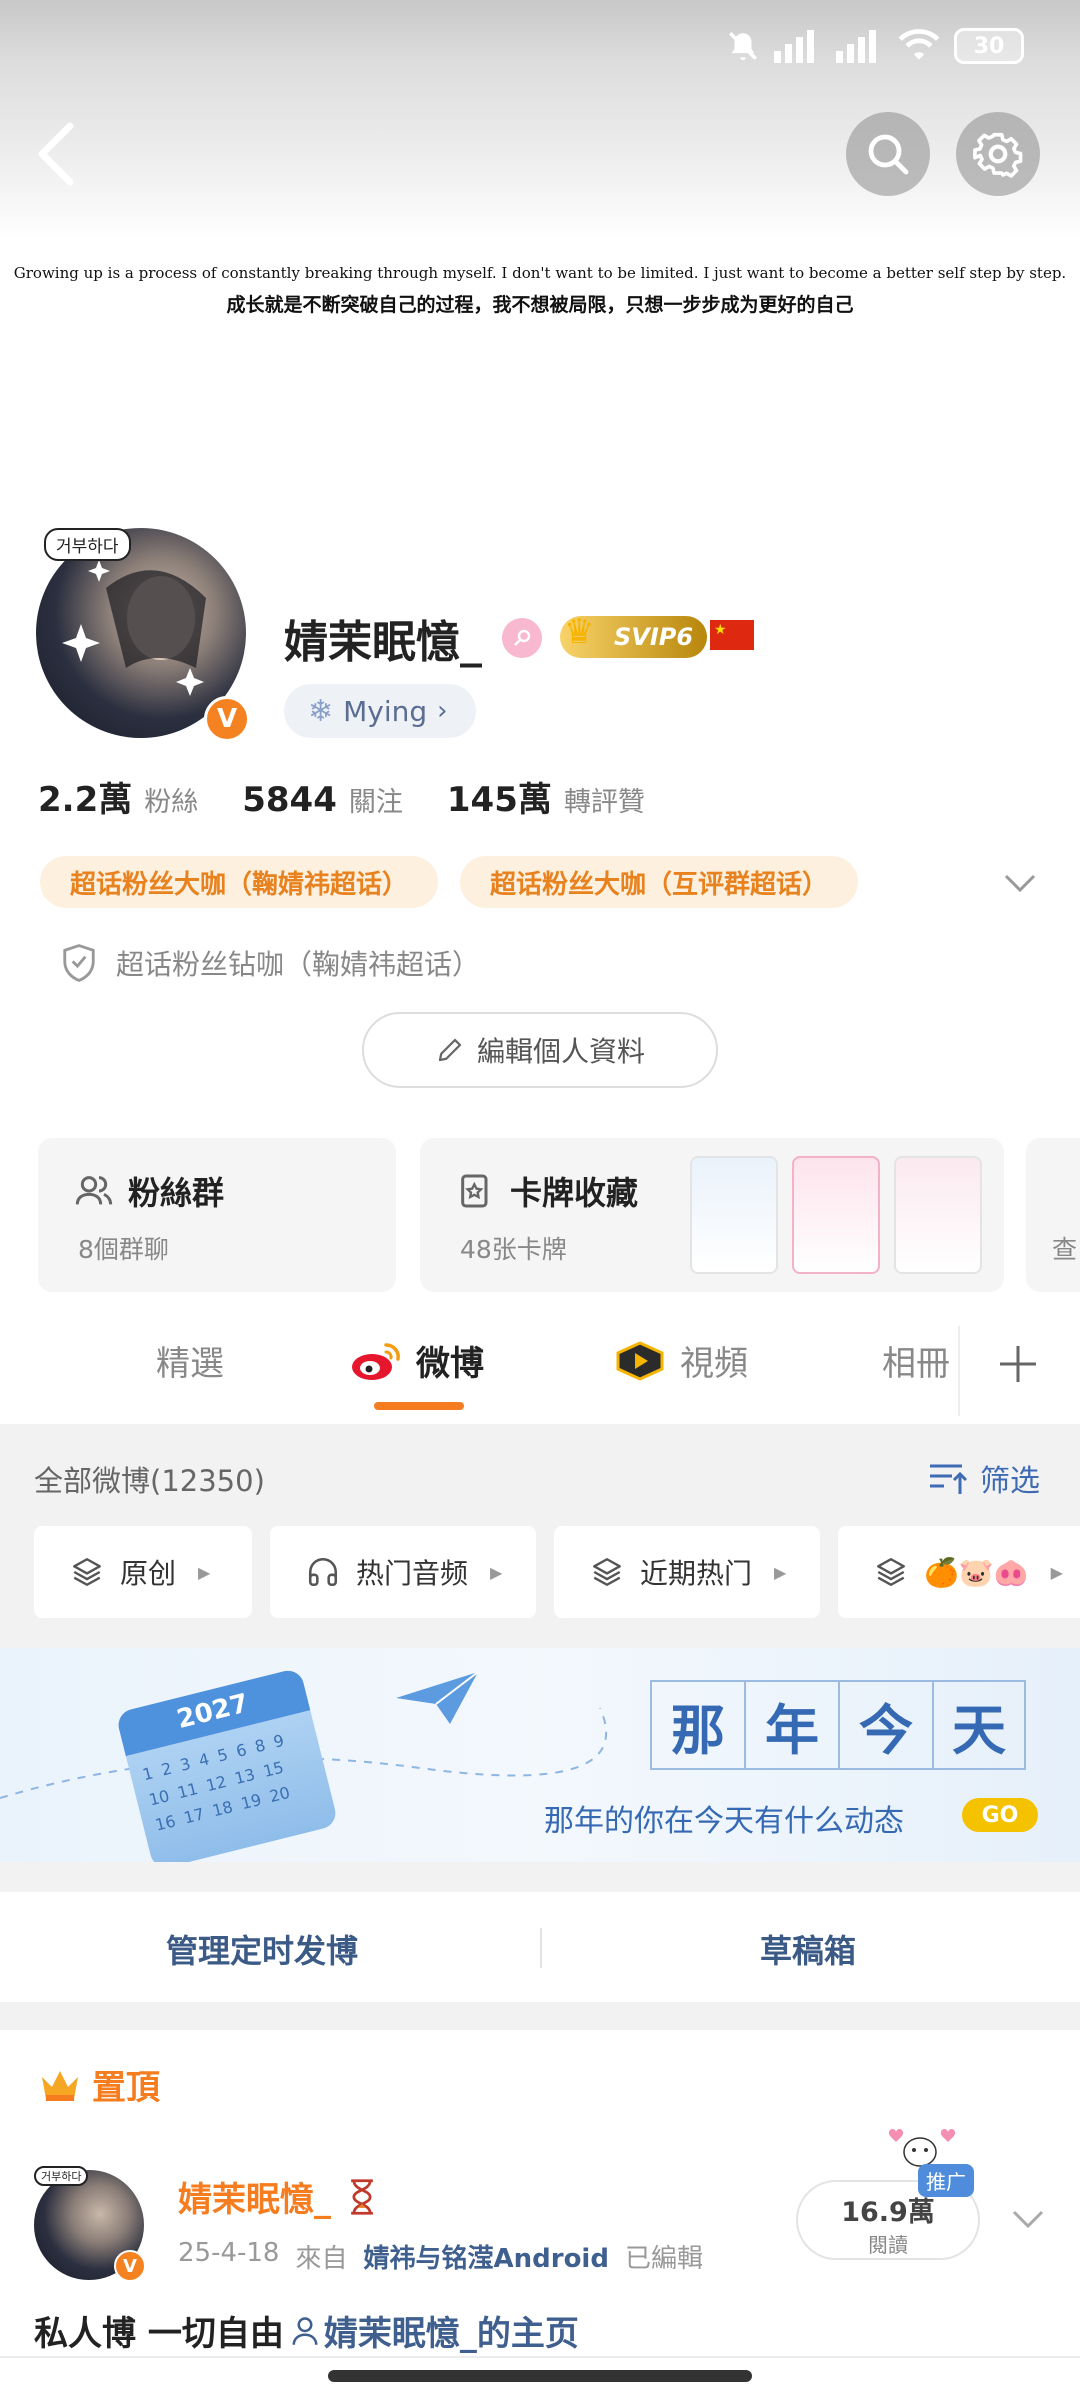 Image resolution: width=1080 pixels, height=2400 pixels. I want to click on card-collection-card: 卡牌收藏 48张卡牌, so click(712, 1215).